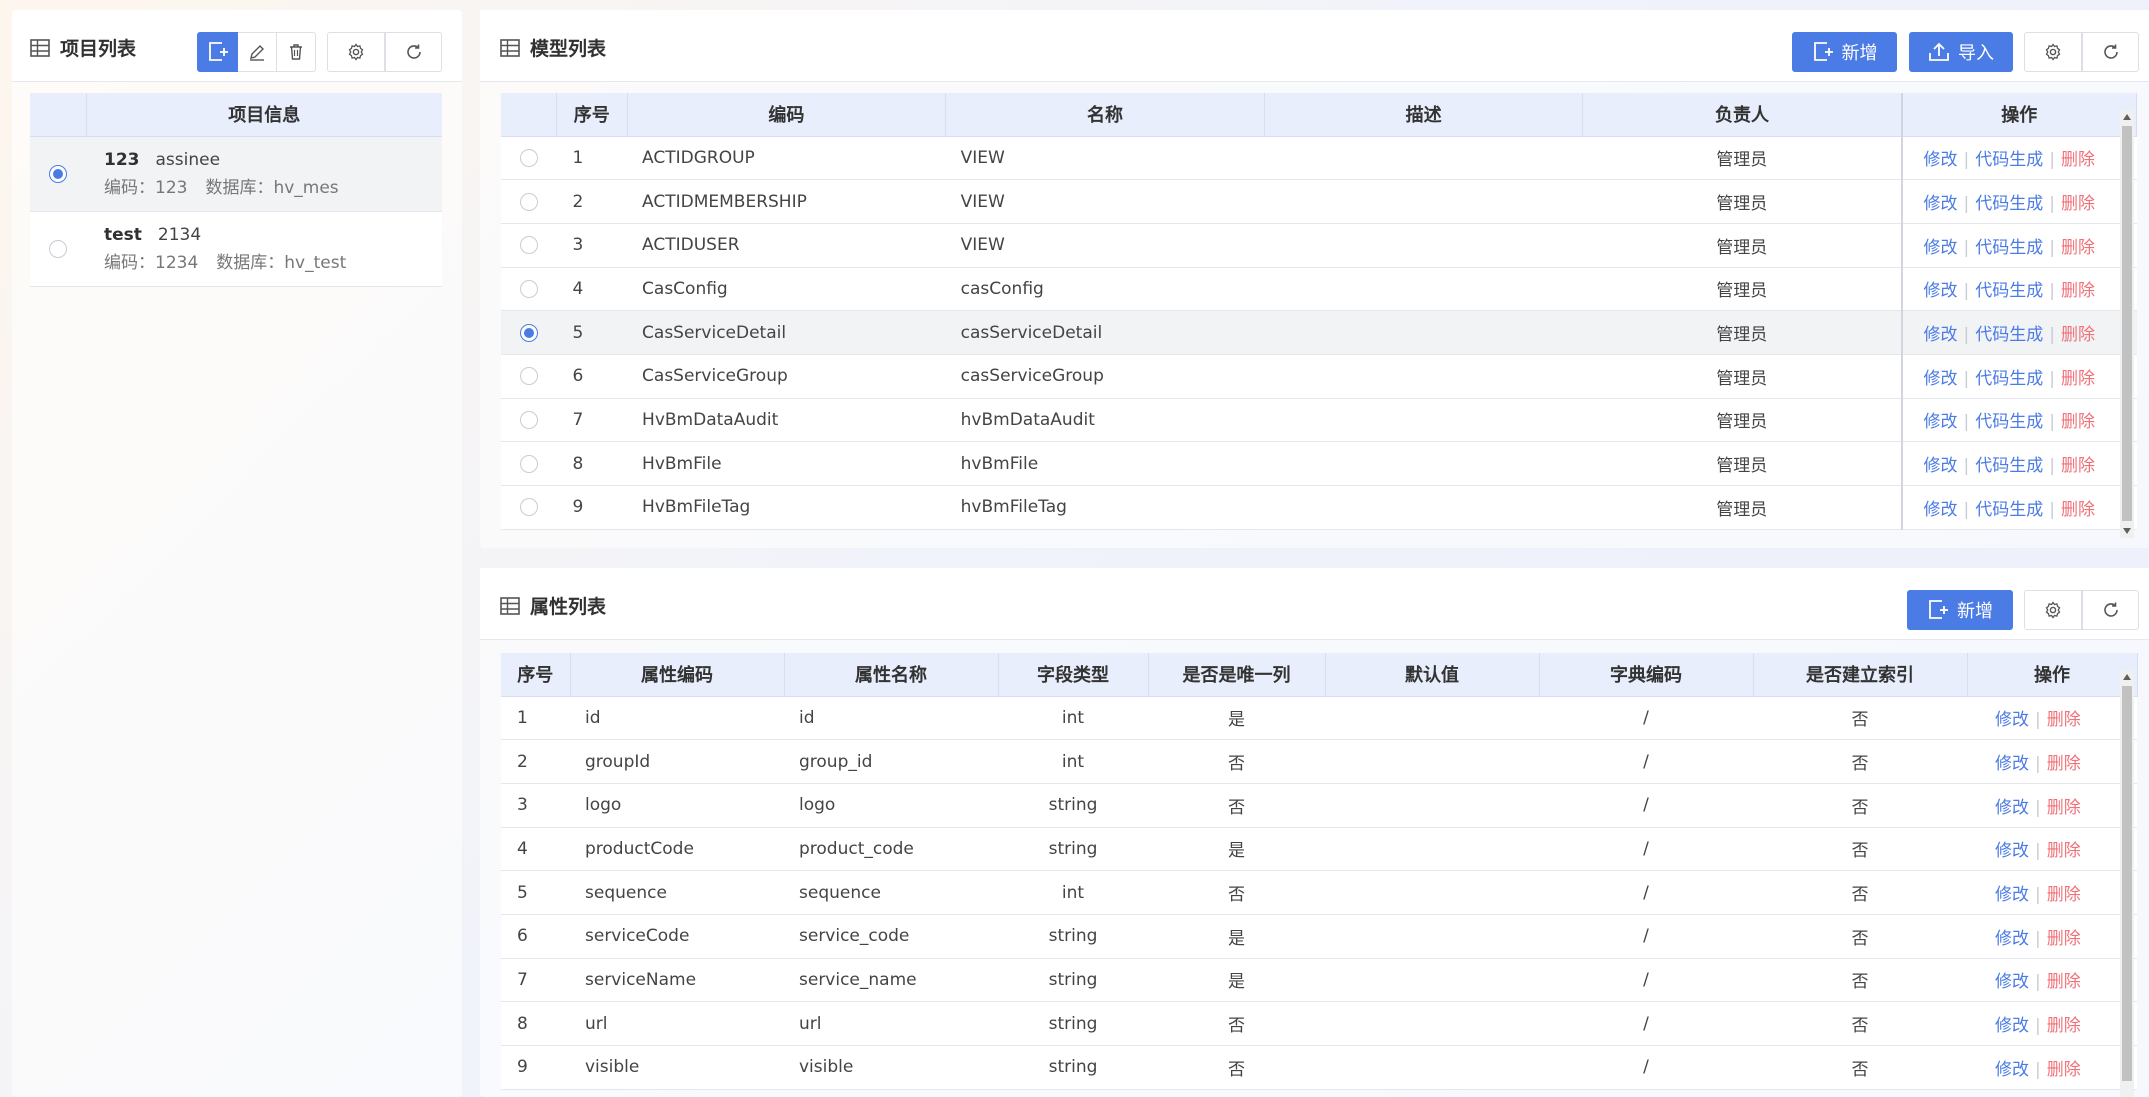  What do you see at coordinates (1319, 1023) in the screenshot?
I see `attribute-row: 8 url url string 否 / 否修改 | 删除` at bounding box center [1319, 1023].